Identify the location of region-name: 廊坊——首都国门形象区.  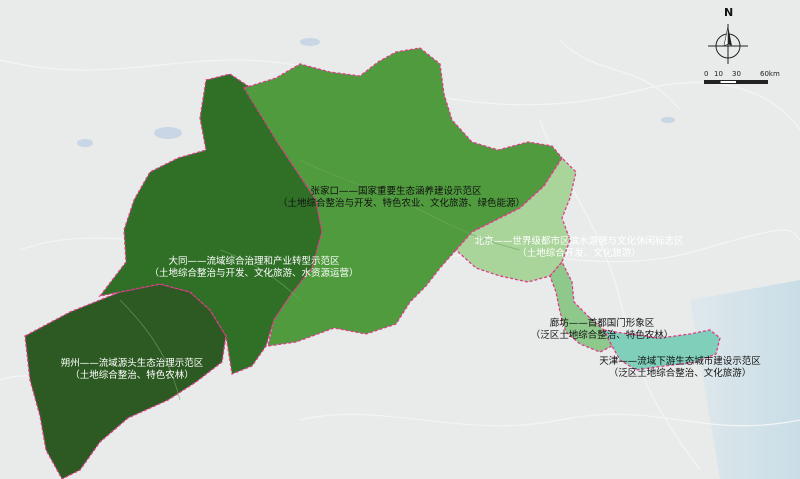
(602, 323).